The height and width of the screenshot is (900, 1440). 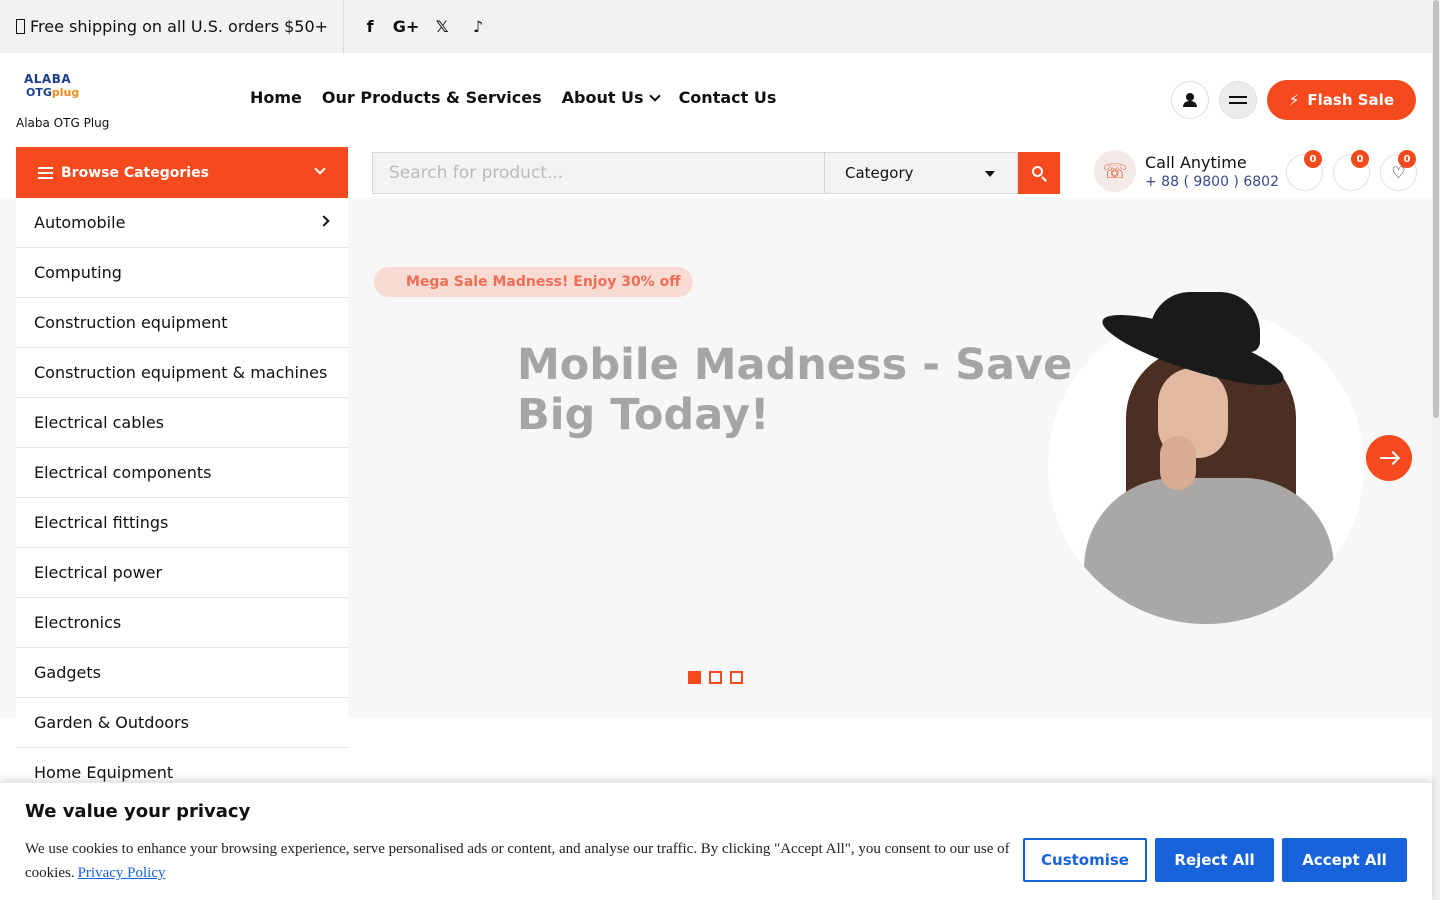 I want to click on category-item-label: Construction equipment, so click(x=131, y=322).